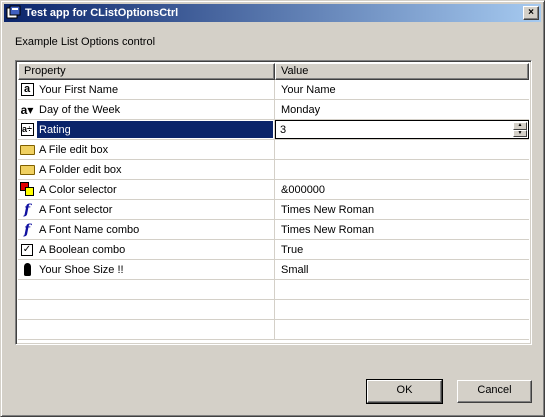  Describe the element at coordinates (273, 150) in the screenshot. I see `list-row-file-edit: A File edit box` at that location.